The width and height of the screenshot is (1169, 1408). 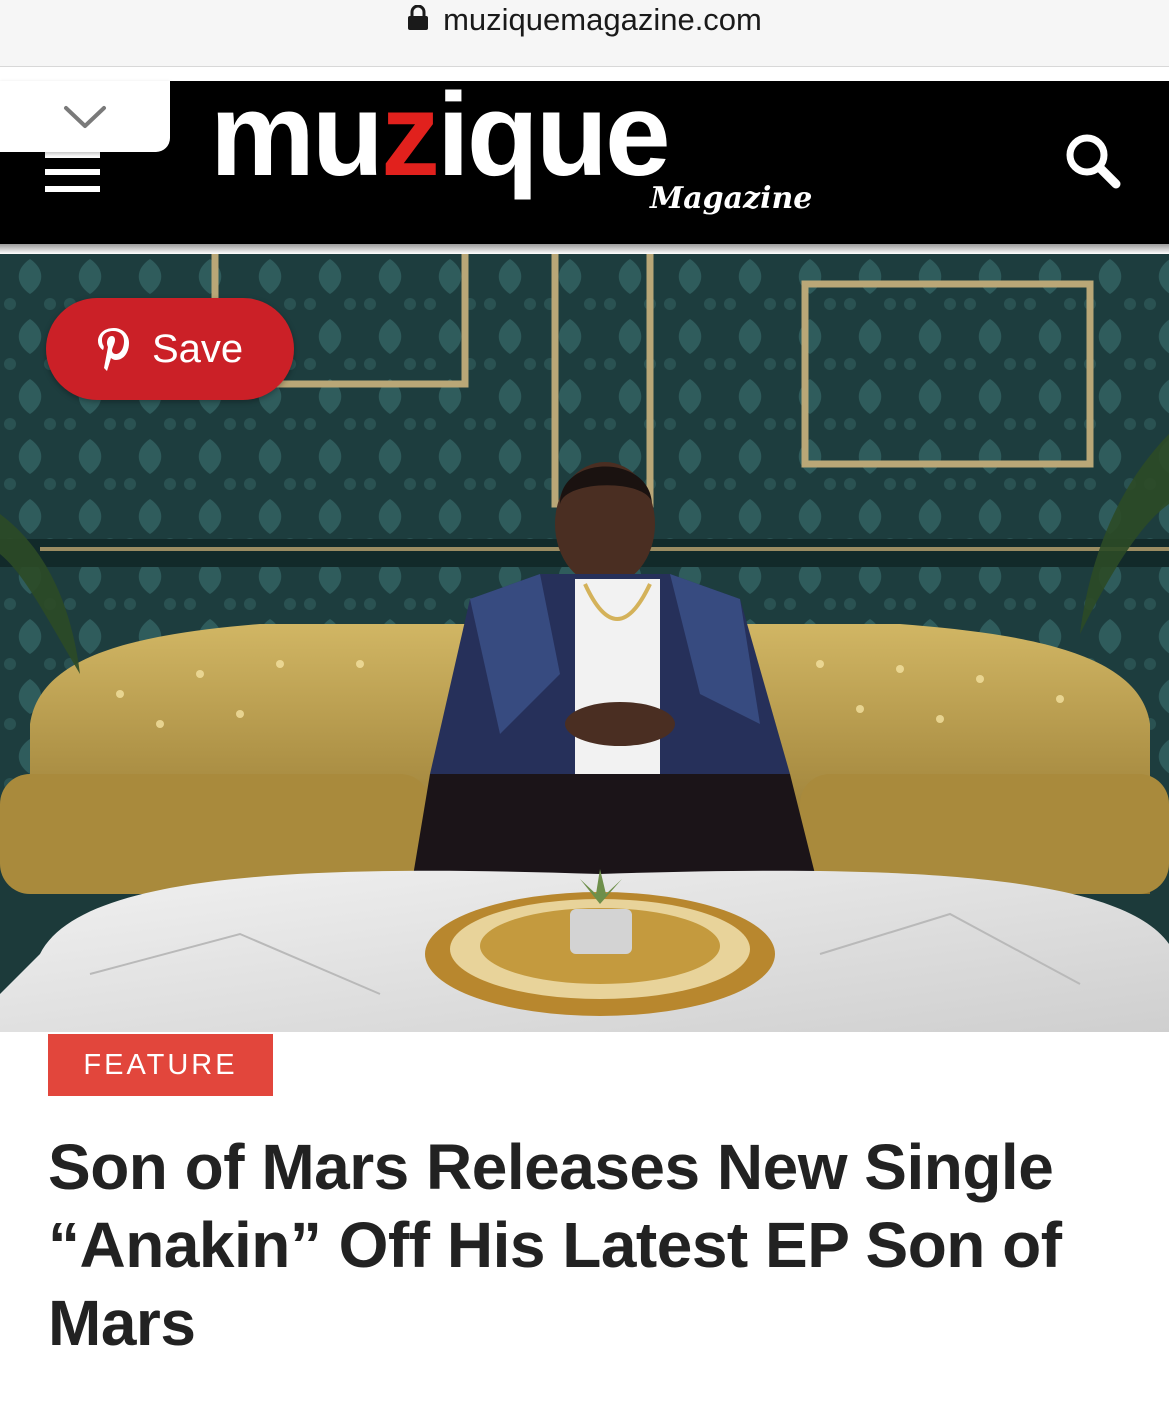 I want to click on pinterest-save-button: Save, so click(x=170, y=349).